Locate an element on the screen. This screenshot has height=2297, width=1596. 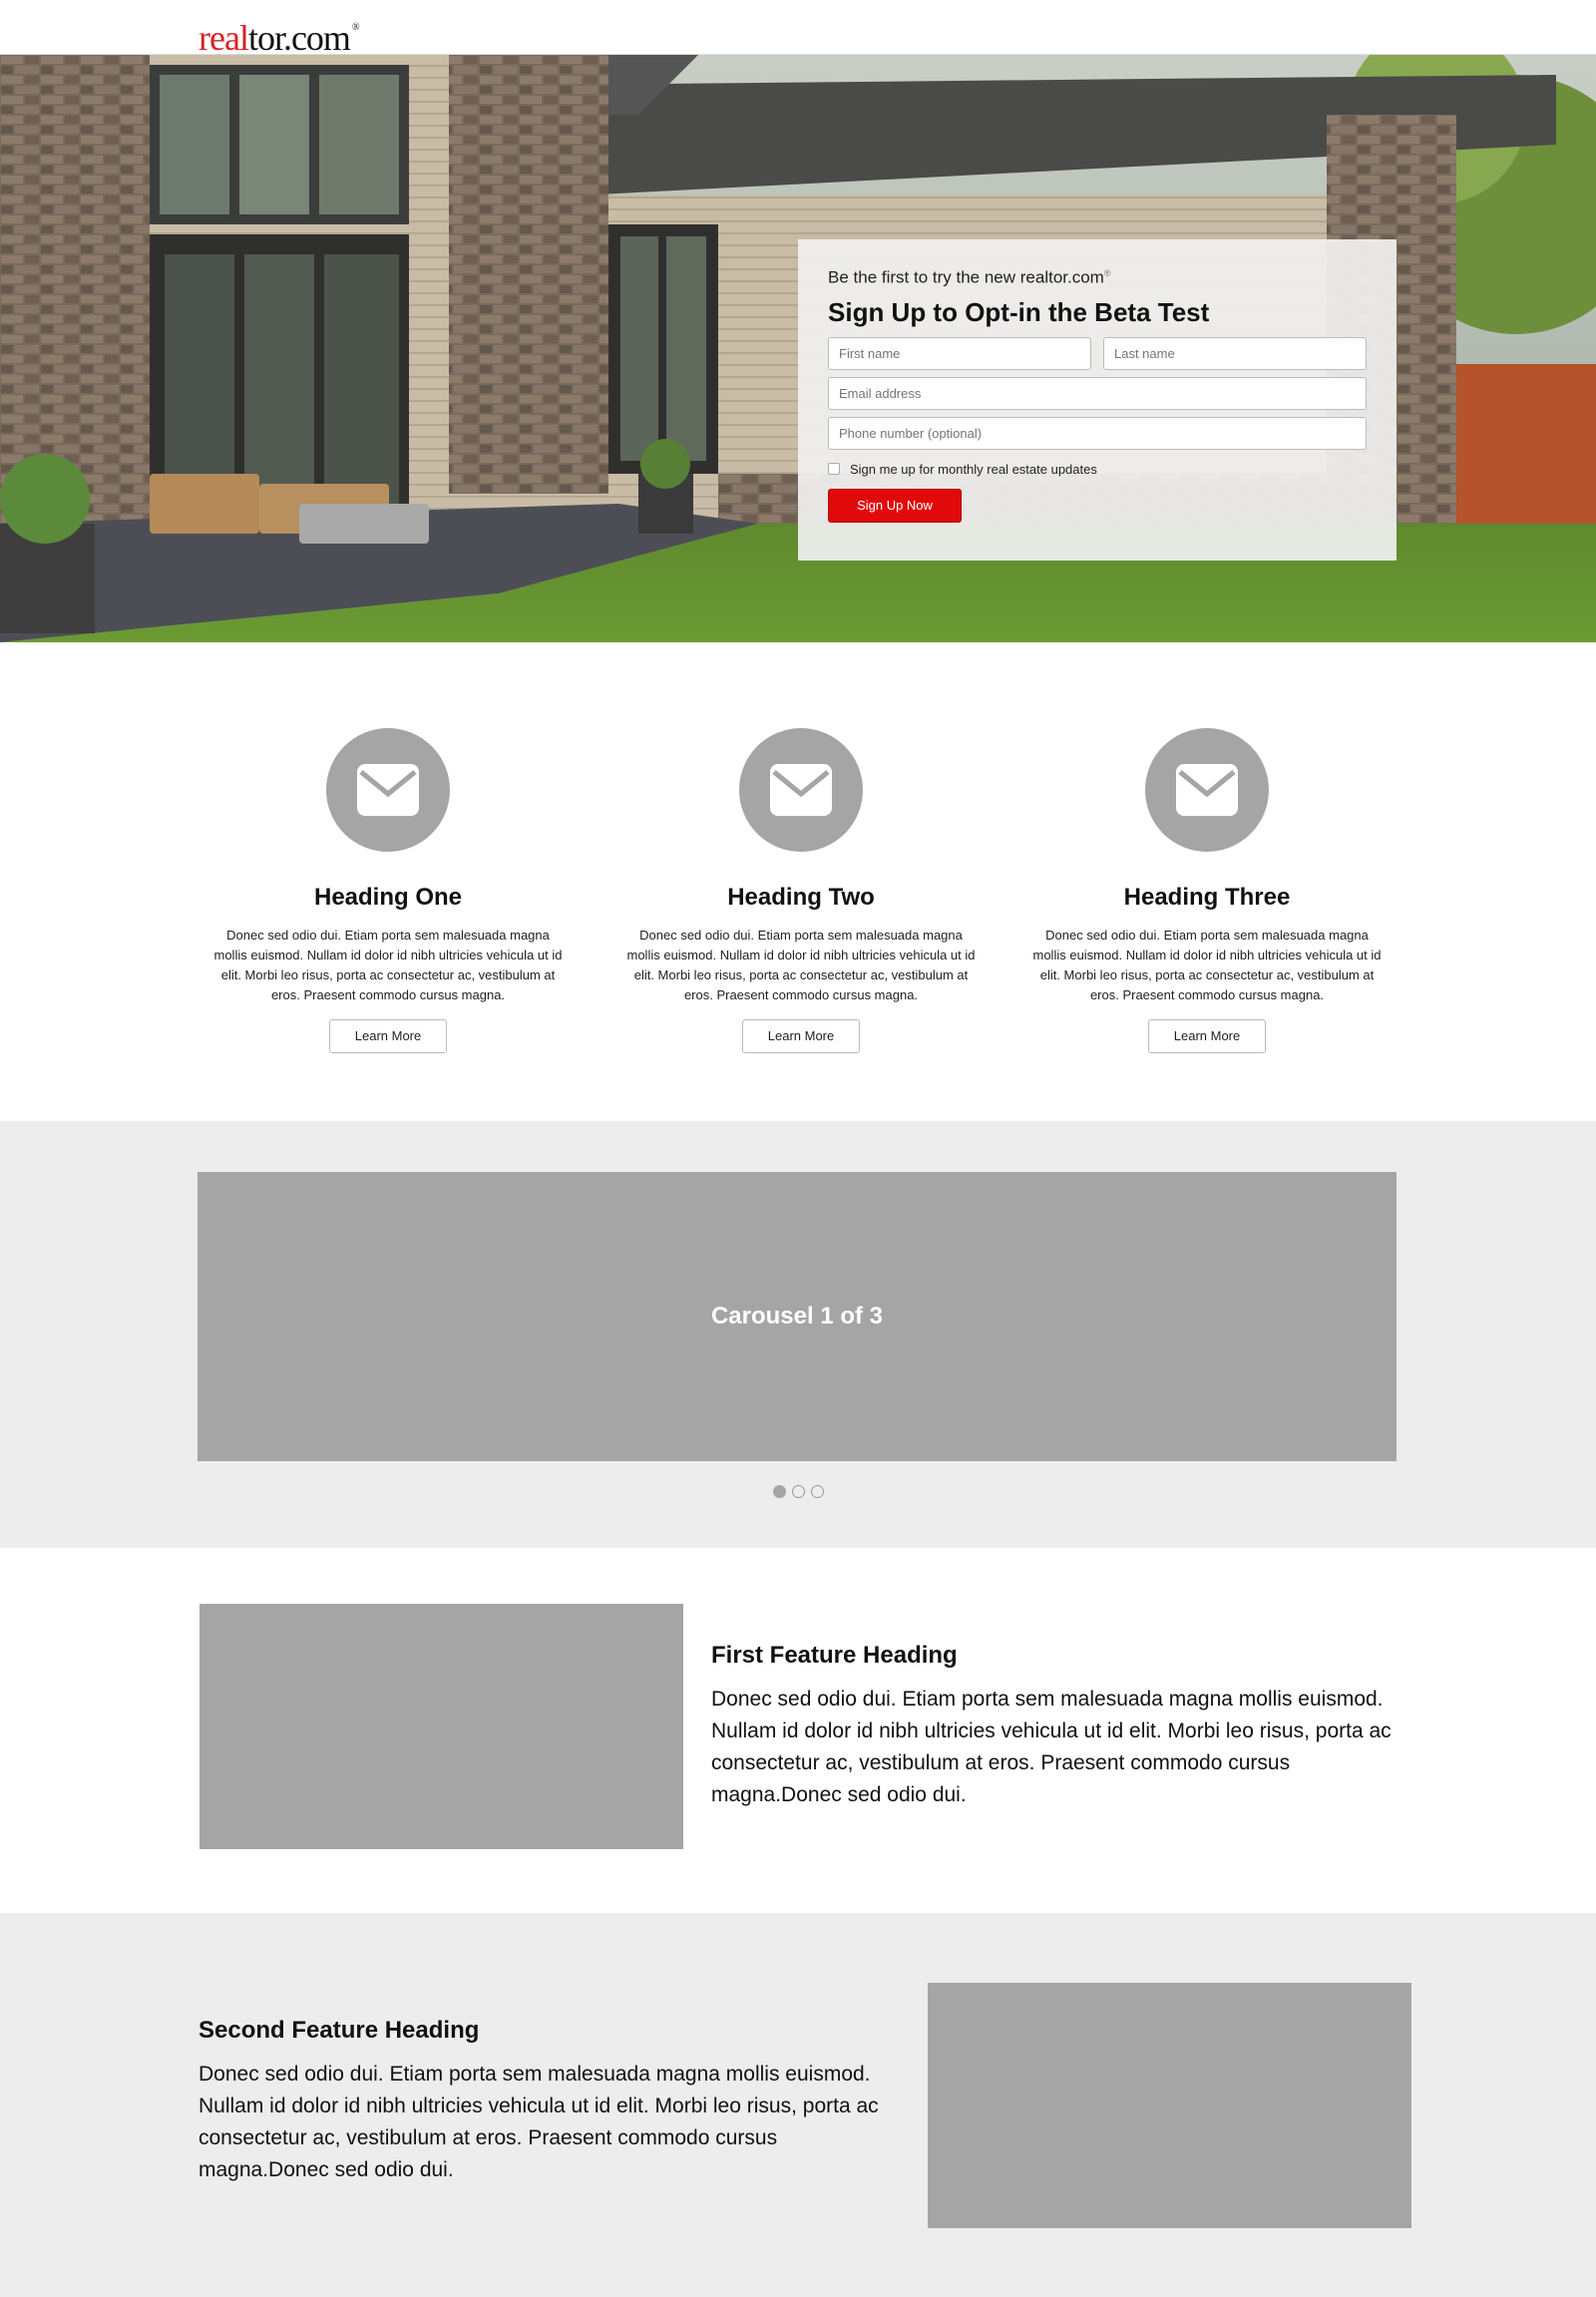
signup-kicker: Be the first to try the new realtor.com® is located at coordinates (1097, 276).